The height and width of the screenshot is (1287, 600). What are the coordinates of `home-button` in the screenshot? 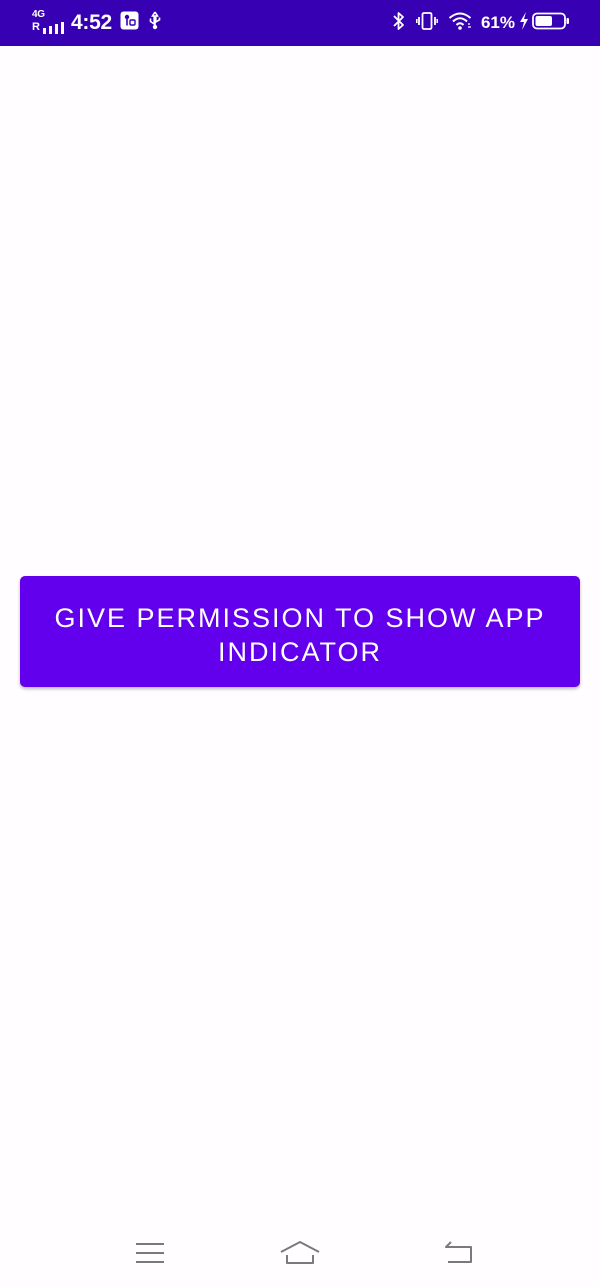 It's located at (300, 1253).